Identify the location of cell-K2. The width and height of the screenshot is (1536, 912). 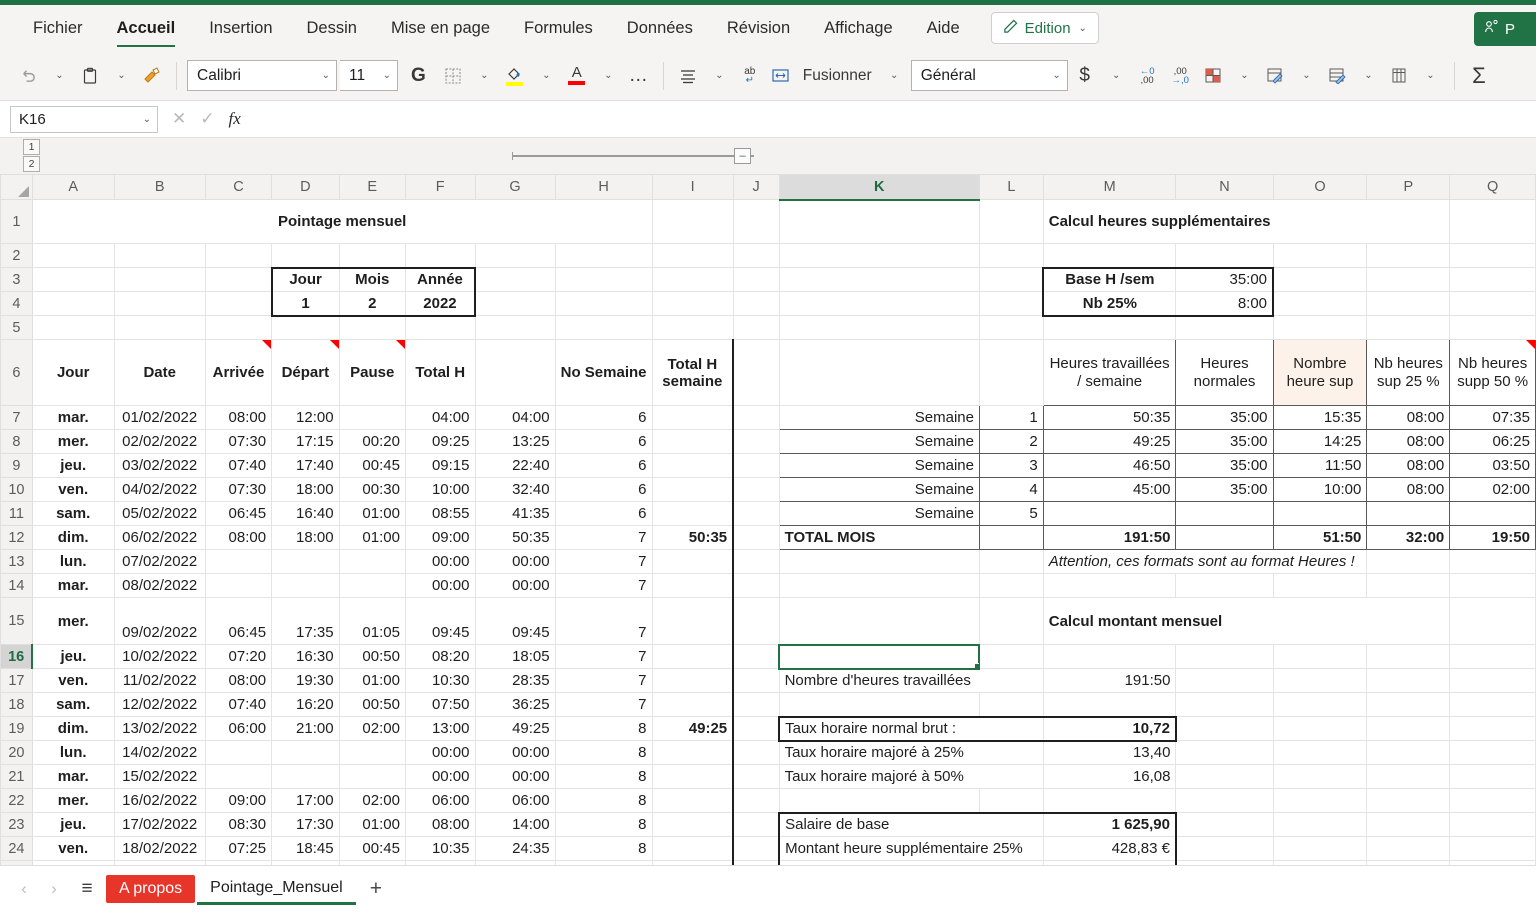
(879, 255).